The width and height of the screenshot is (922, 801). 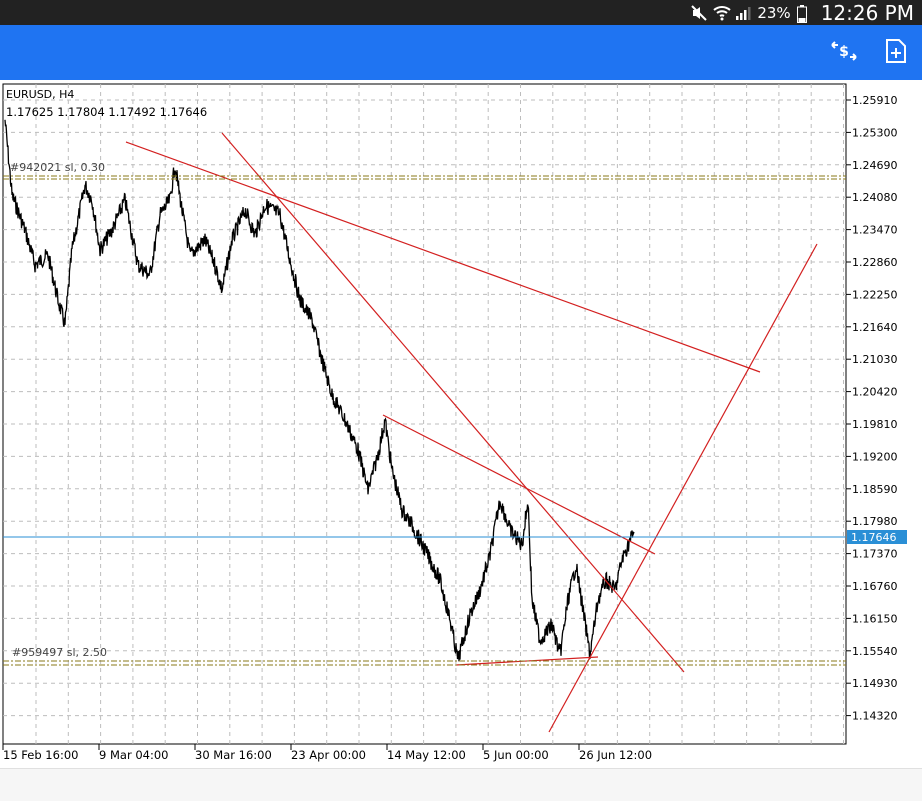 I want to click on price-tick-label: 1.20420, so click(x=875, y=392).